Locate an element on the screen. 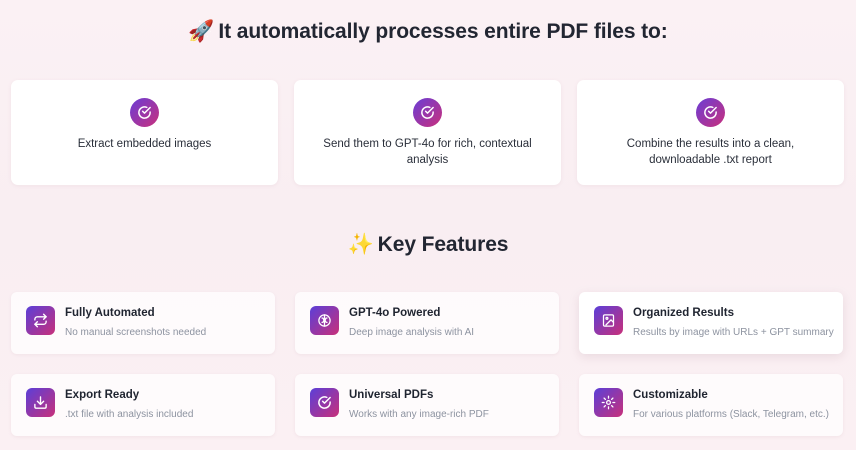 The width and height of the screenshot is (856, 450). features-heading: ✨ Key Features is located at coordinates (428, 244).